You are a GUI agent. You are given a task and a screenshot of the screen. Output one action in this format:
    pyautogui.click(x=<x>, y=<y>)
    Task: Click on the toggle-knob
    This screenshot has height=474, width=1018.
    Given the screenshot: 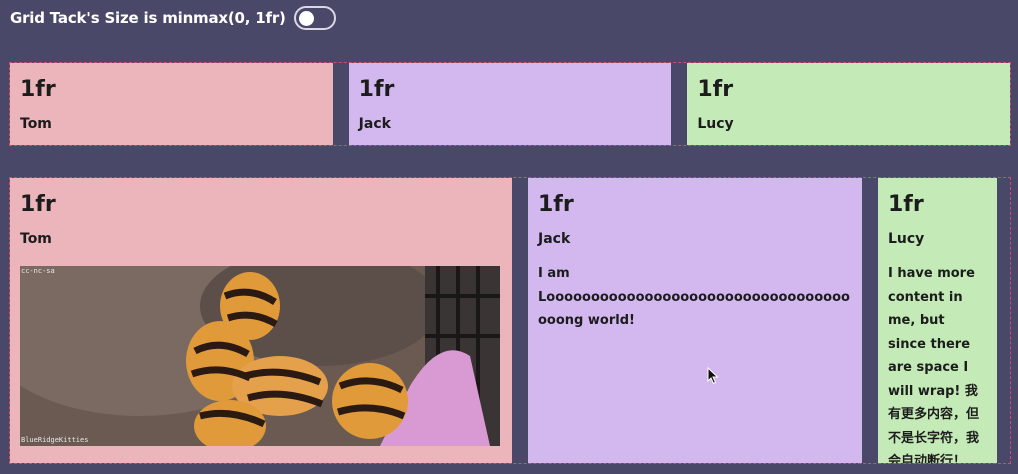 What is the action you would take?
    pyautogui.click(x=306, y=18)
    